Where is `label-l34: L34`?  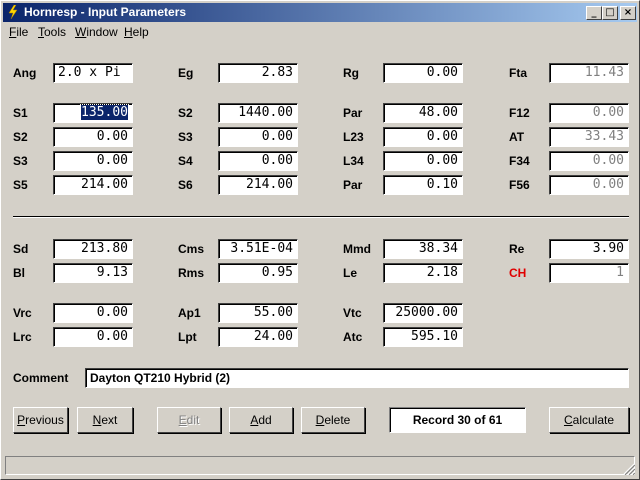
label-l34: L34 is located at coordinates (353, 161).